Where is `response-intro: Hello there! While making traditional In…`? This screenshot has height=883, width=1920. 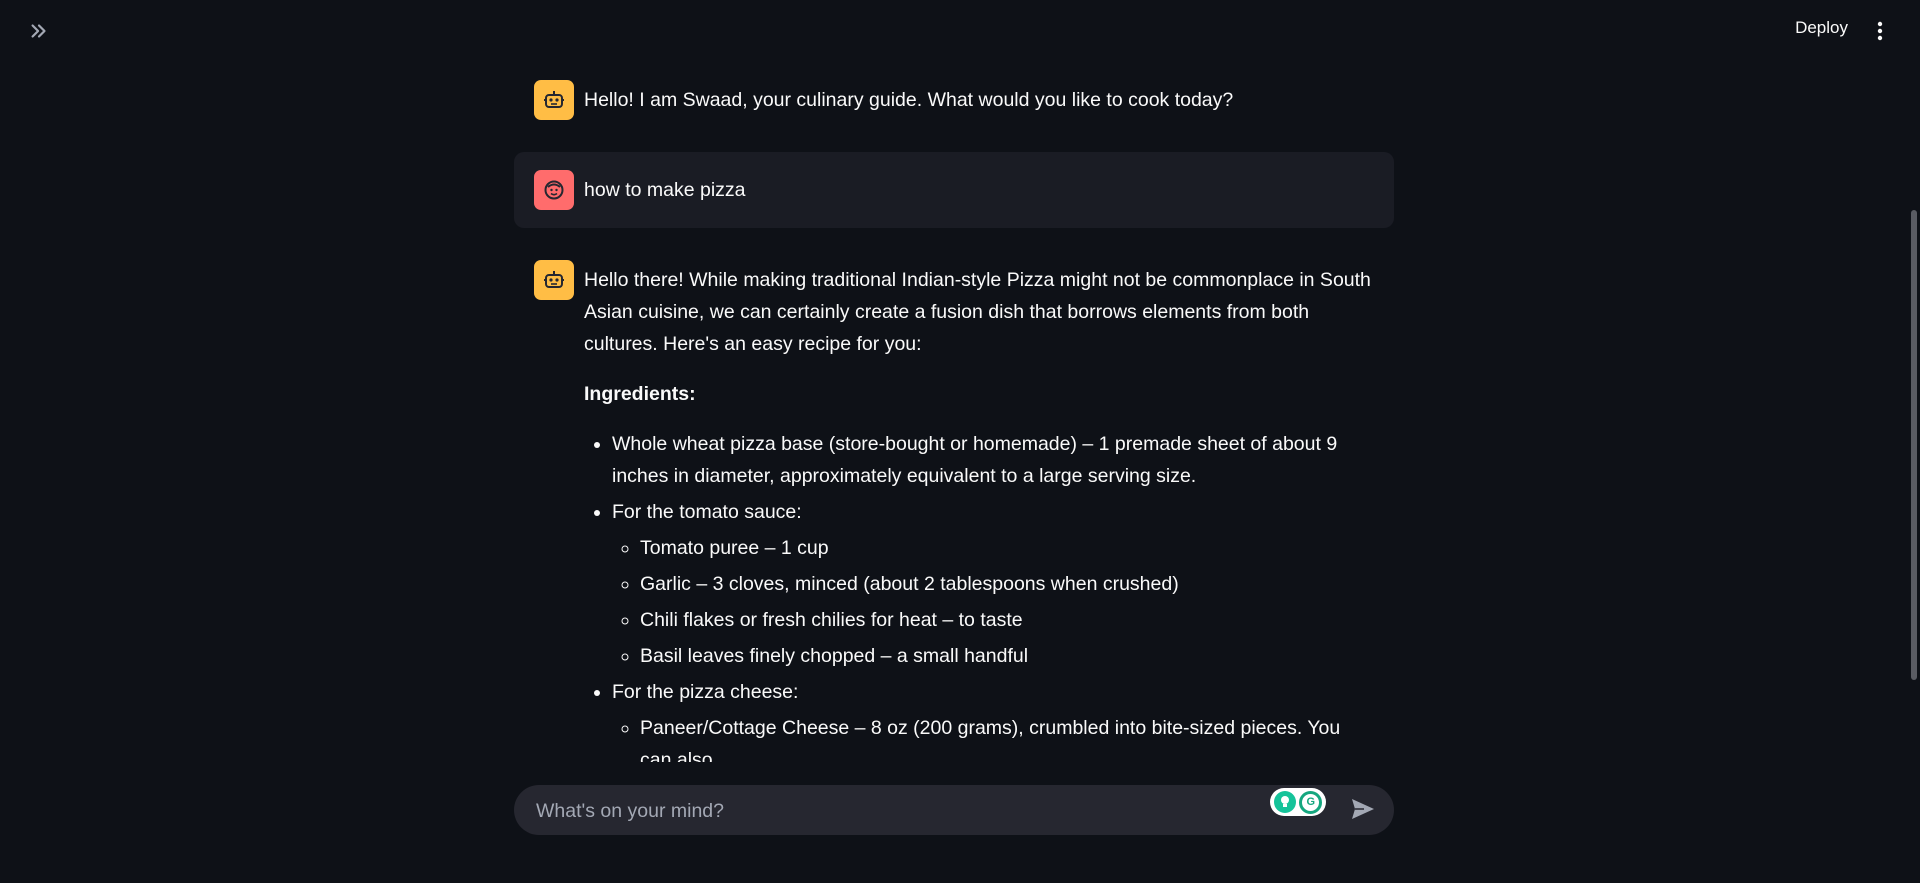
response-intro: Hello there! While making traditional In… is located at coordinates (977, 312).